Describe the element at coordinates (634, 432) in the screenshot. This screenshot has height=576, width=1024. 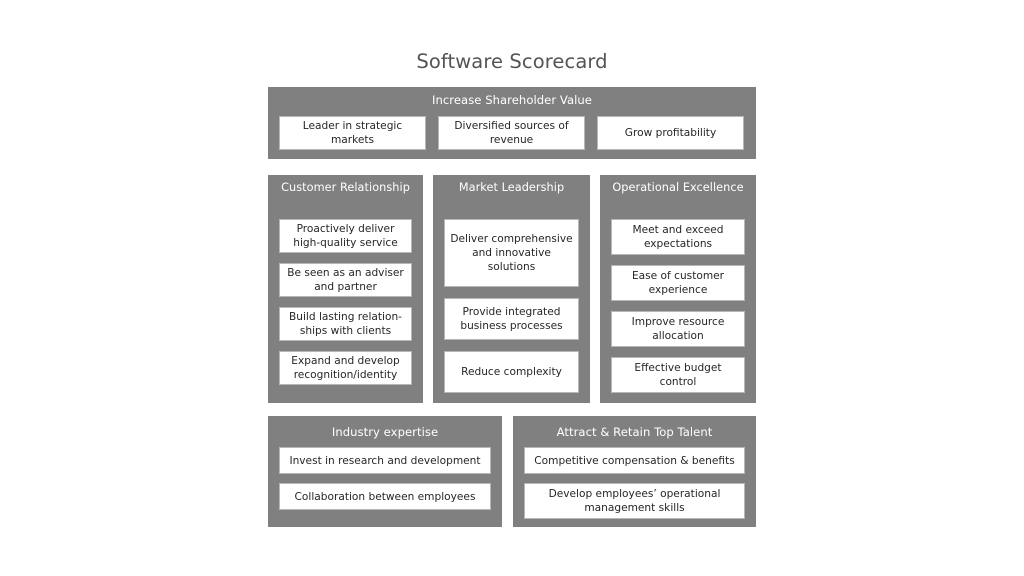
I see `panel-title-attract-retain-top-talent: Attract & Retain Top Talent` at that location.